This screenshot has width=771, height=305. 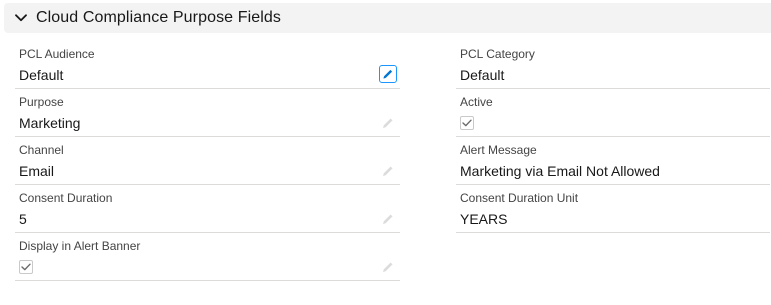 What do you see at coordinates (484, 219) in the screenshot?
I see `field-value: YEARS` at bounding box center [484, 219].